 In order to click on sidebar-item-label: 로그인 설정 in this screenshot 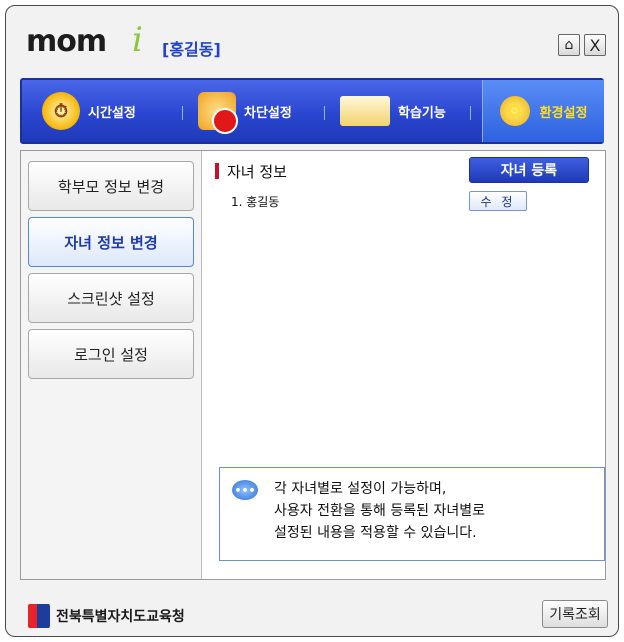, I will do `click(111, 354)`.